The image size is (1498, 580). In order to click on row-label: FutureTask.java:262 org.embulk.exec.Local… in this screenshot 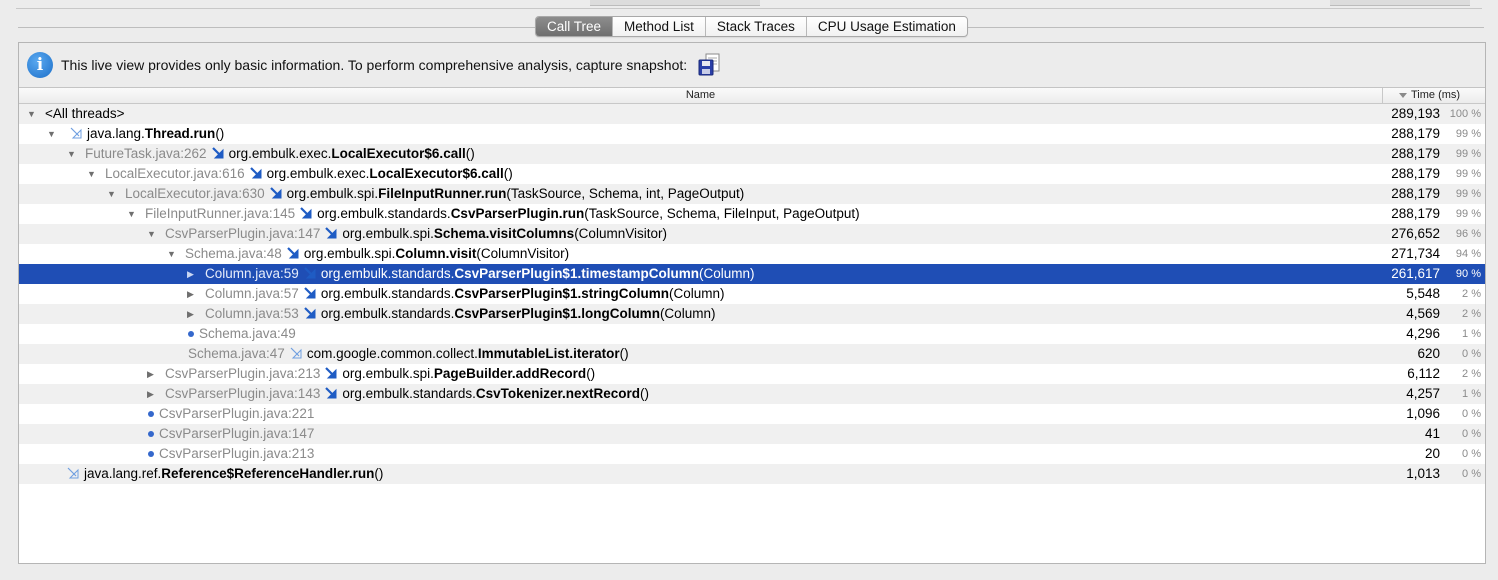, I will do `click(280, 154)`.